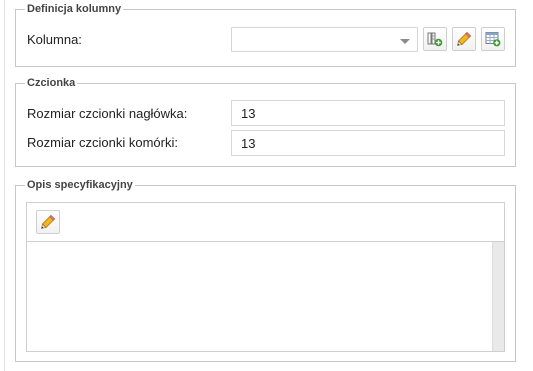 Image resolution: width=533 pixels, height=371 pixels. Describe the element at coordinates (4, 185) in the screenshot. I see `left-divider` at that location.